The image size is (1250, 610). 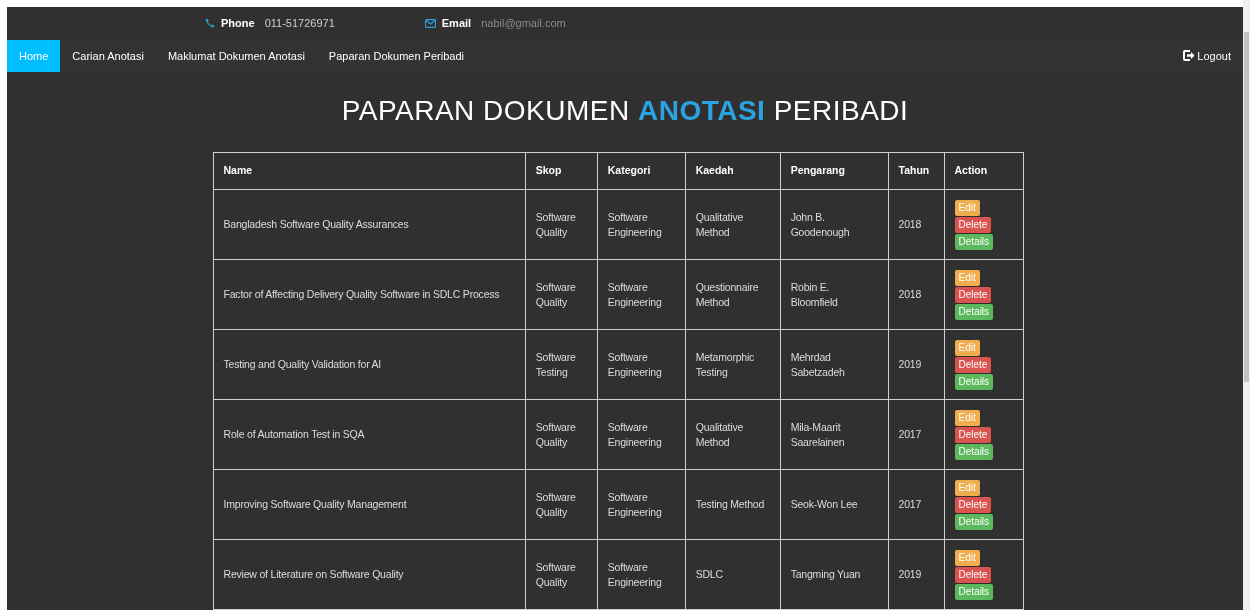 What do you see at coordinates (834, 504) in the screenshot?
I see `table-cell: Seok-Won Lee` at bounding box center [834, 504].